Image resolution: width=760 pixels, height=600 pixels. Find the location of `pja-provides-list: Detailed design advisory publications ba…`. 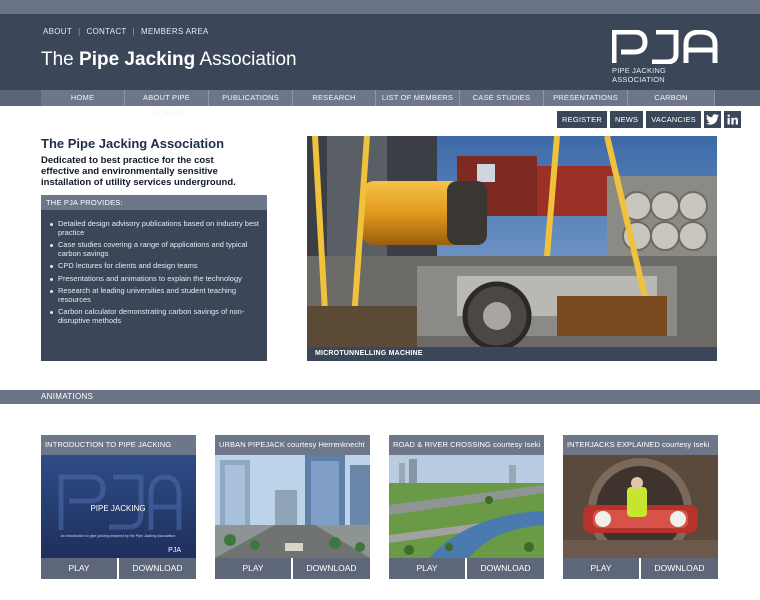

pja-provides-list: Detailed design advisory publications ba… is located at coordinates (154, 267).